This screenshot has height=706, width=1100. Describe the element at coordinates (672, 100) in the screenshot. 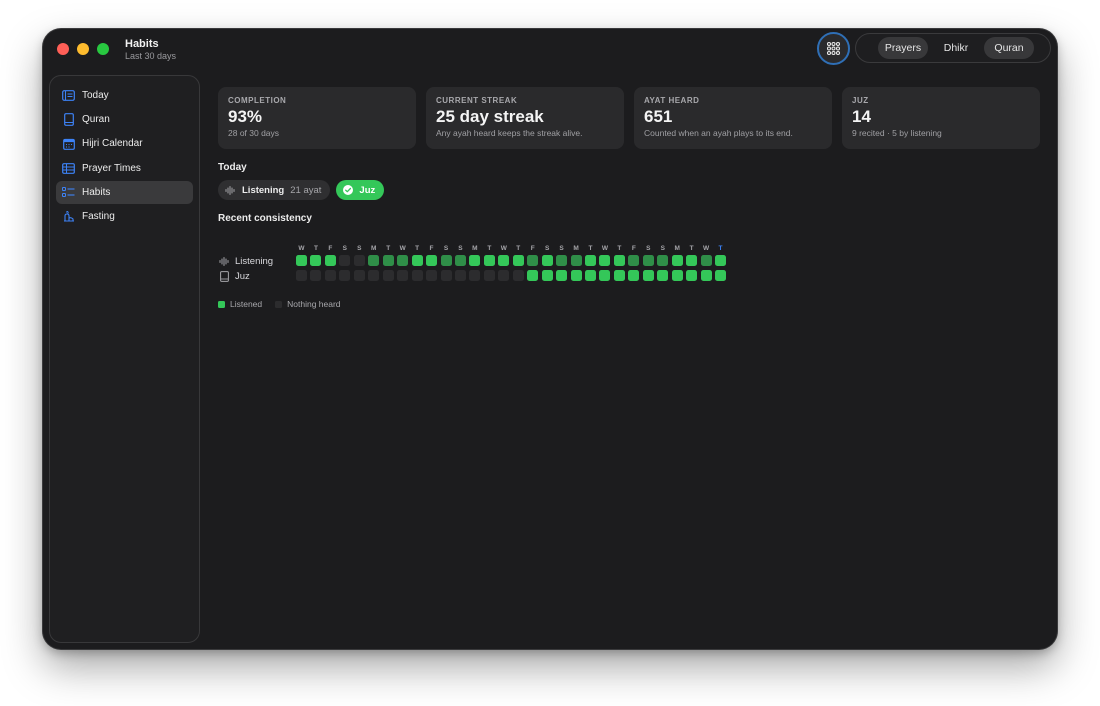

I see `stat-label: AYAT HEARD` at that location.